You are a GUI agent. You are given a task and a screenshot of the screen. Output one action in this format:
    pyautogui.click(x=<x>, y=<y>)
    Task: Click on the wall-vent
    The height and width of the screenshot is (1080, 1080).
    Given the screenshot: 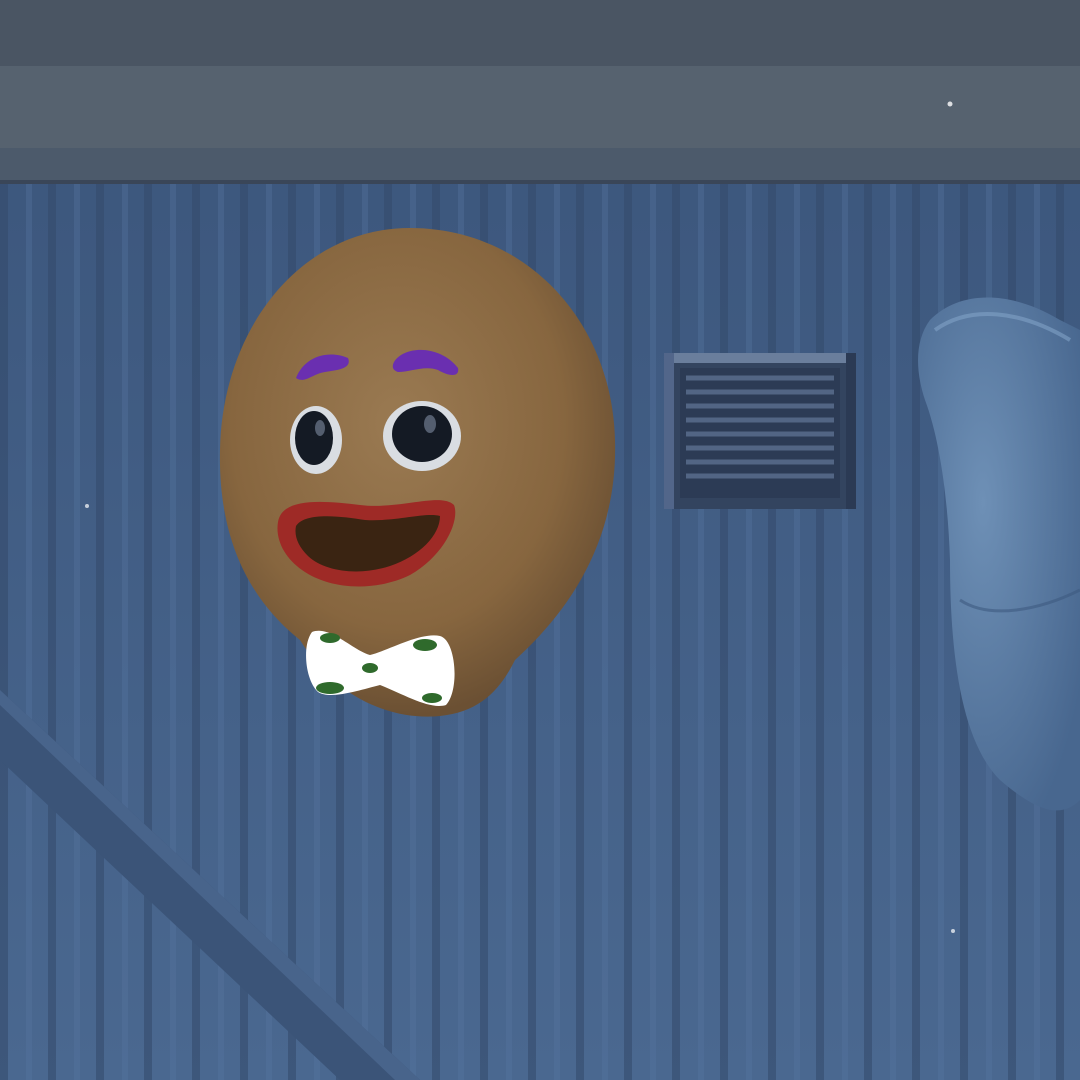 What is the action you would take?
    pyautogui.click(x=760, y=431)
    